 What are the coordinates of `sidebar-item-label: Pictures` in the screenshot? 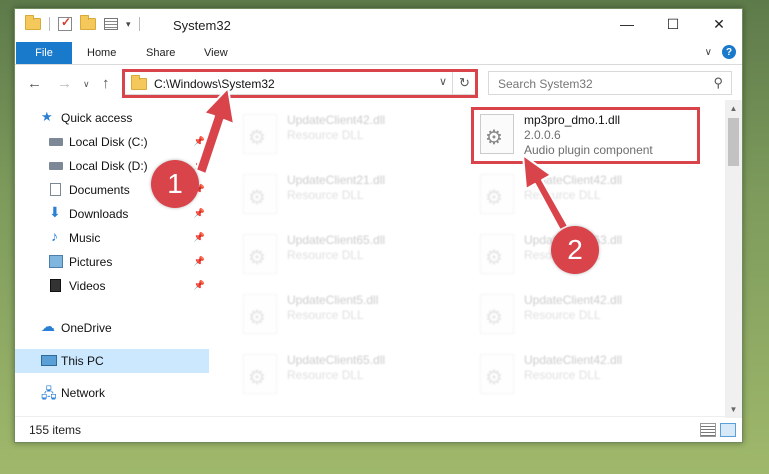 It's located at (91, 262).